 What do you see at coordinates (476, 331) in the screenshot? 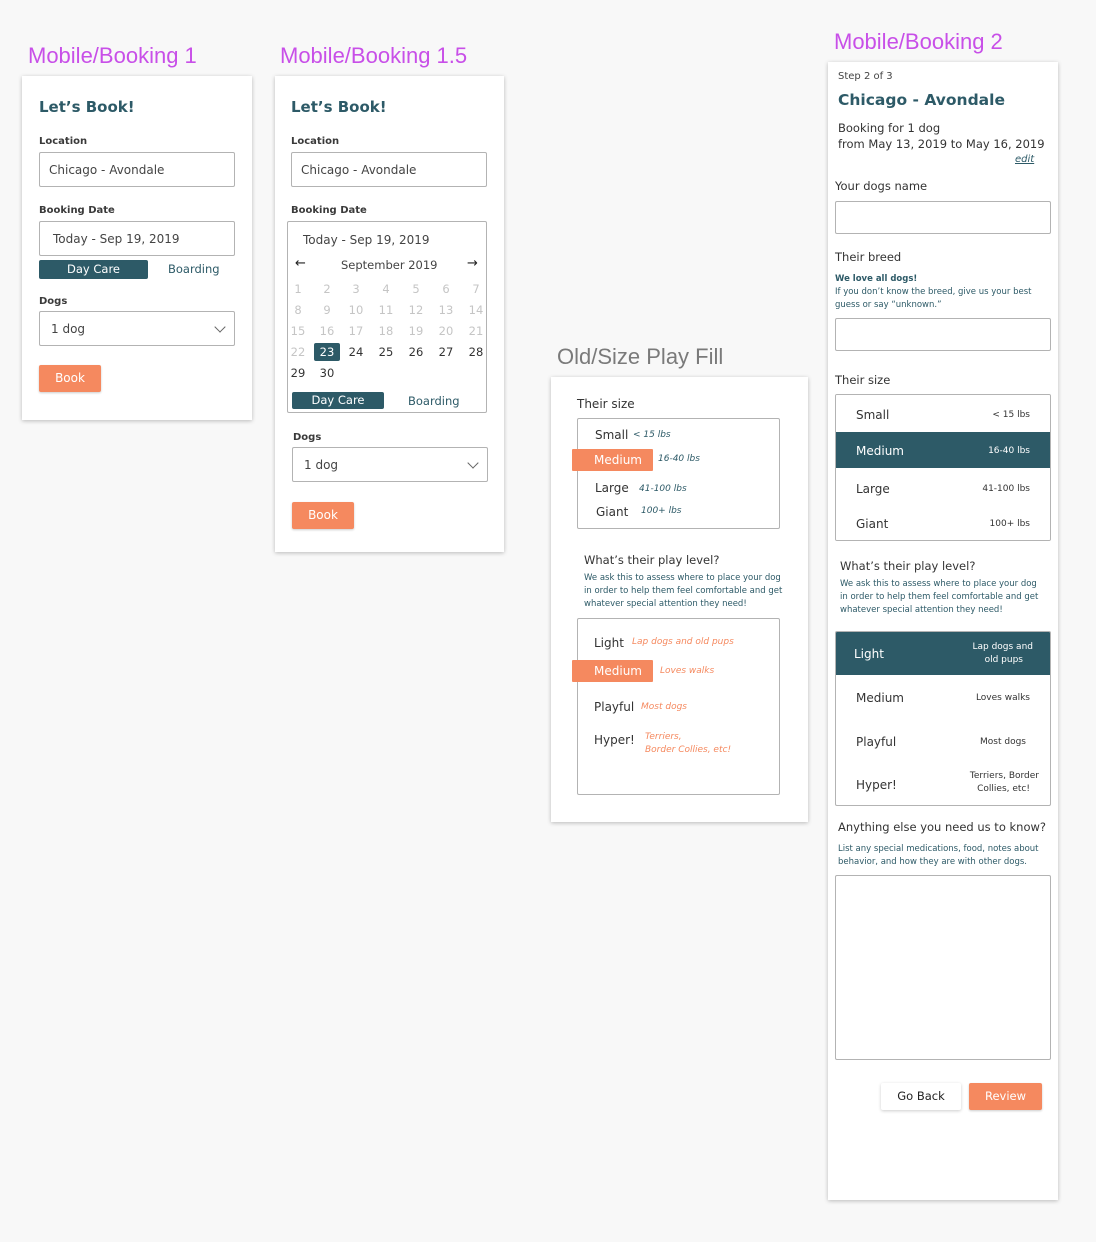
I see `calendar-day: 21` at bounding box center [476, 331].